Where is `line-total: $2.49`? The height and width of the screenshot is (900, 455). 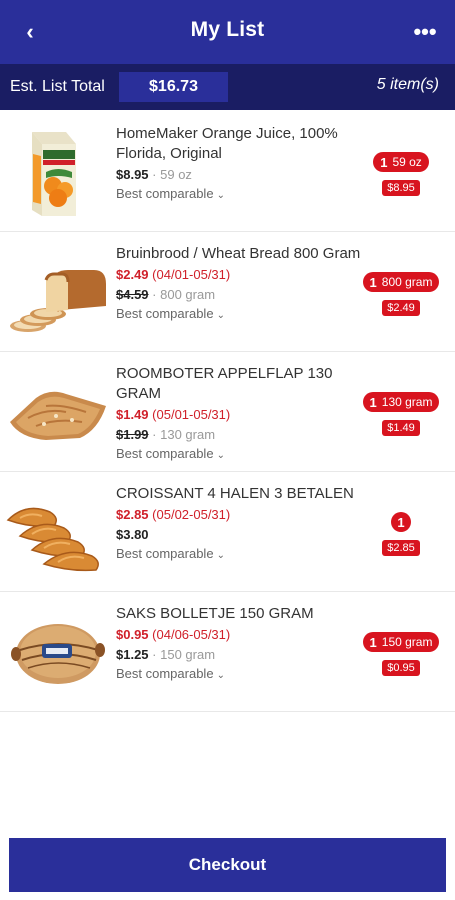 line-total: $2.49 is located at coordinates (401, 308).